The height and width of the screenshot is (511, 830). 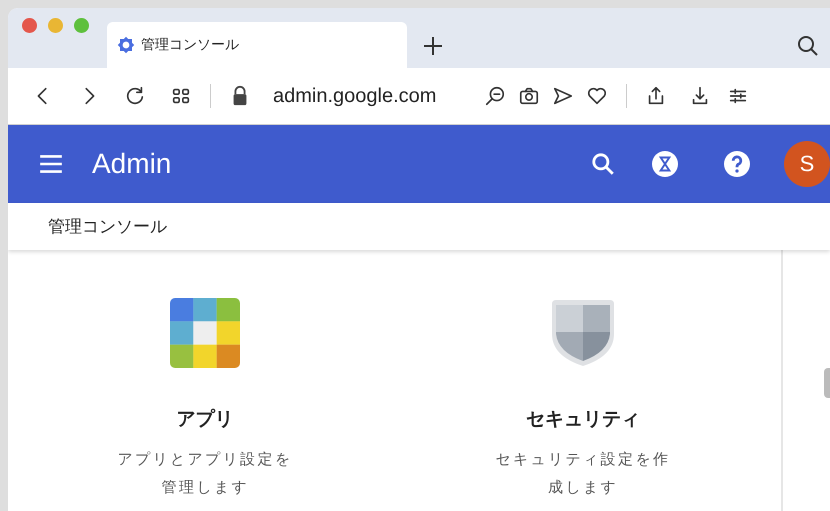 What do you see at coordinates (354, 96) in the screenshot?
I see `address-field: admin.google.com` at bounding box center [354, 96].